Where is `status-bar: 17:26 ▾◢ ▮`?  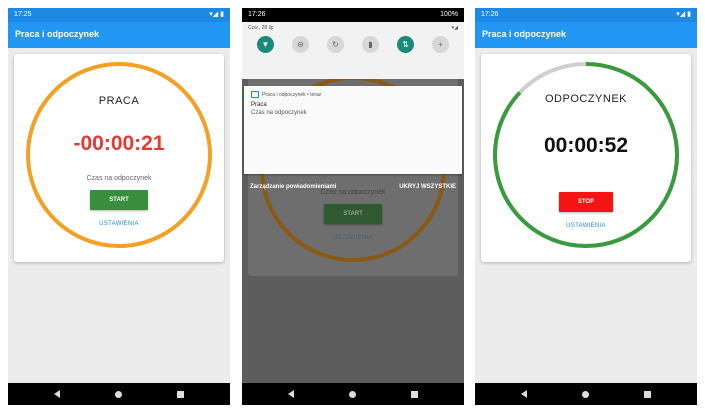
status-bar: 17:26 ▾◢ ▮ is located at coordinates (586, 15).